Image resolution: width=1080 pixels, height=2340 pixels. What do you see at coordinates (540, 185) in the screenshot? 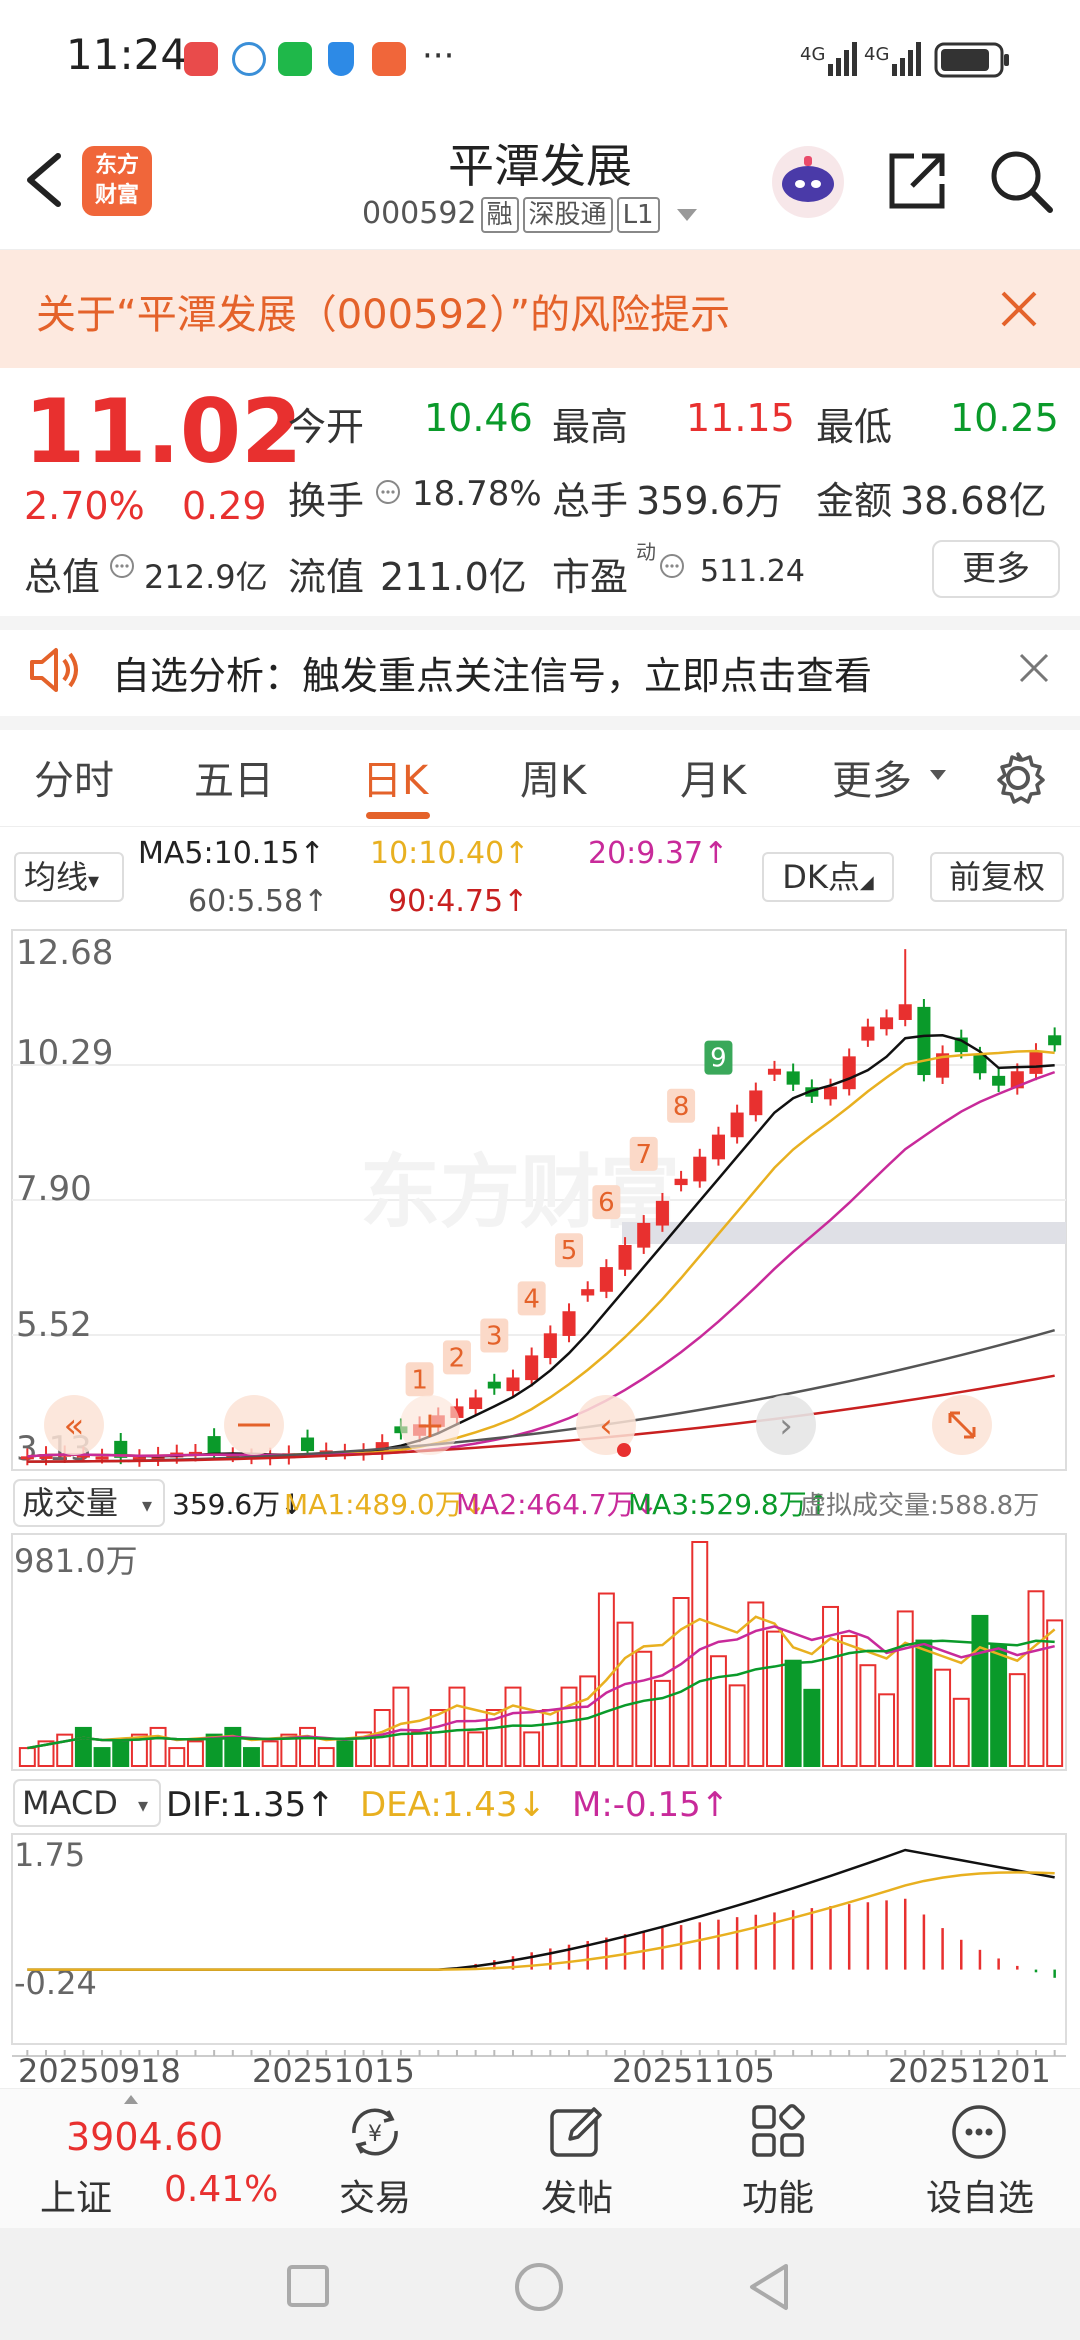
I see `stock-header: 东方 财富 平潭发展 000592 融深股通 L1` at bounding box center [540, 185].